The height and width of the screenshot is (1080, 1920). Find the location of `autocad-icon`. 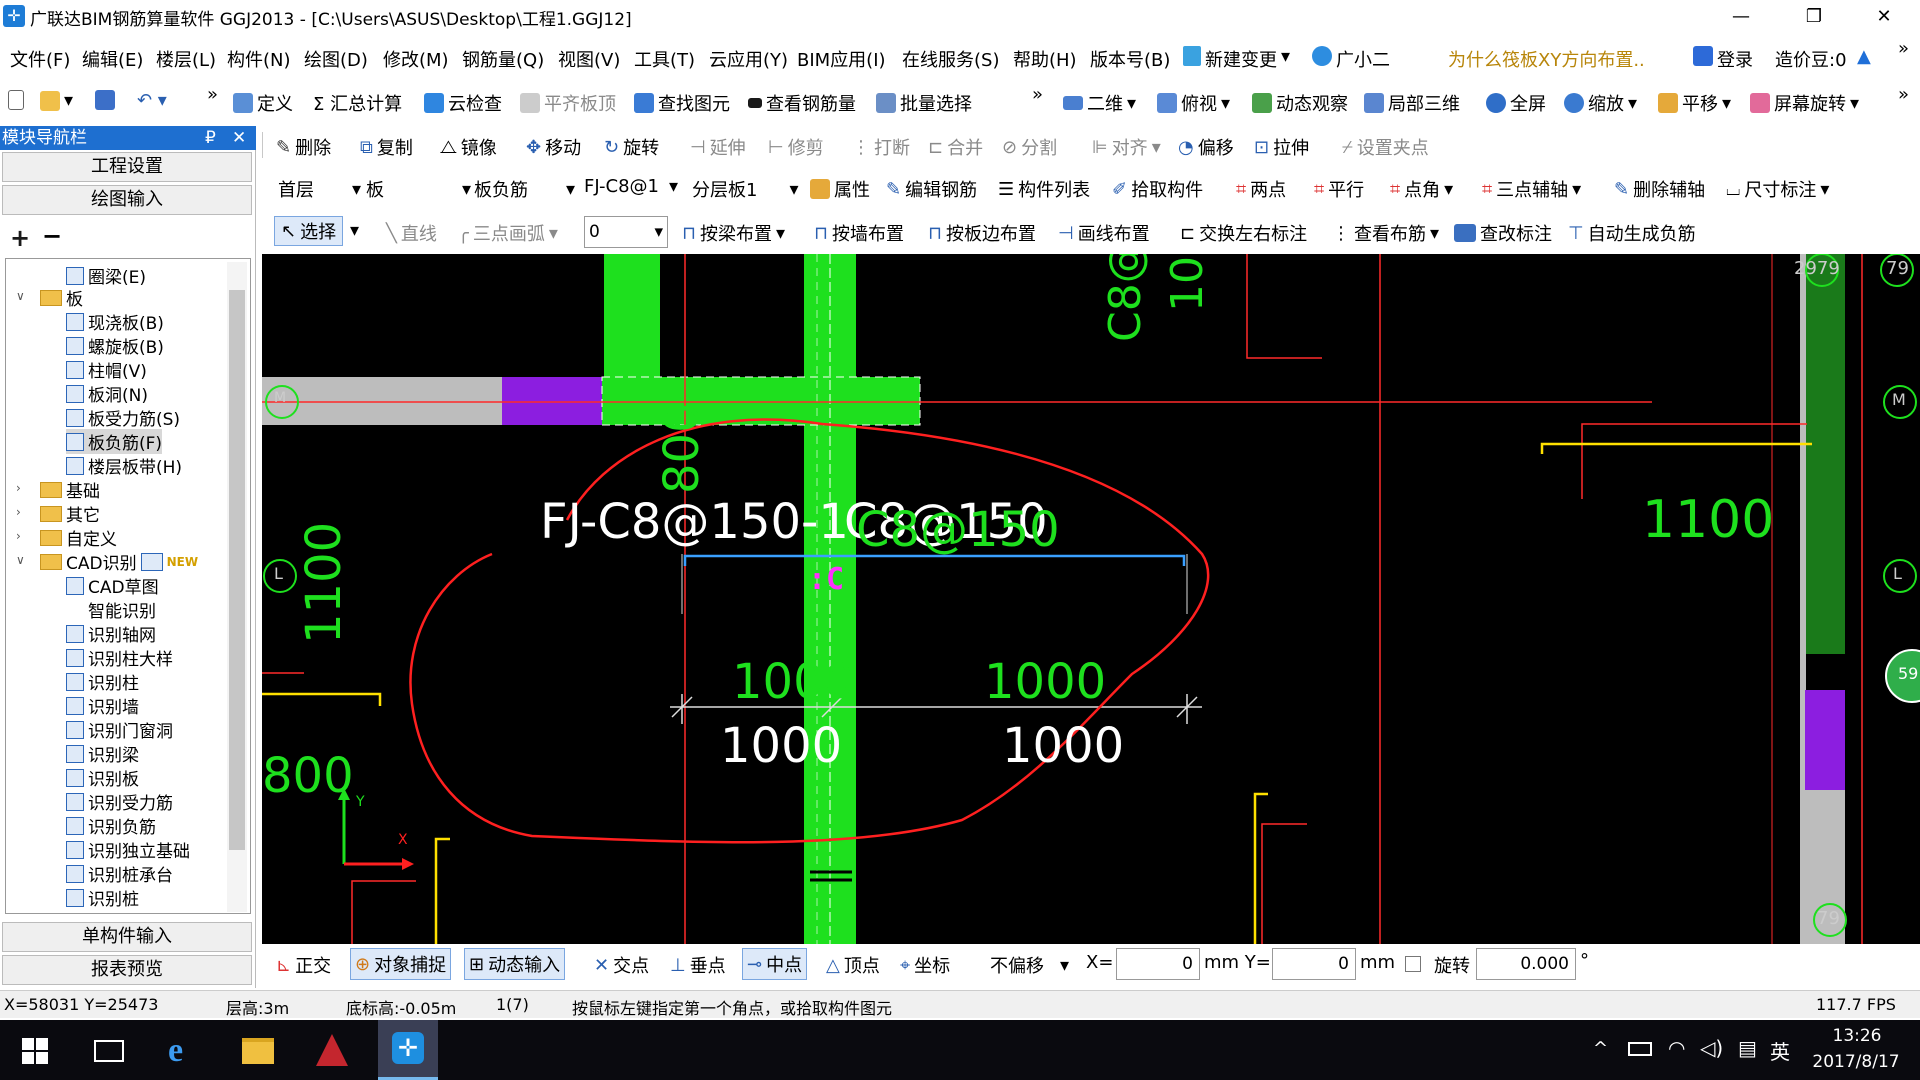

autocad-icon is located at coordinates (332, 1050).